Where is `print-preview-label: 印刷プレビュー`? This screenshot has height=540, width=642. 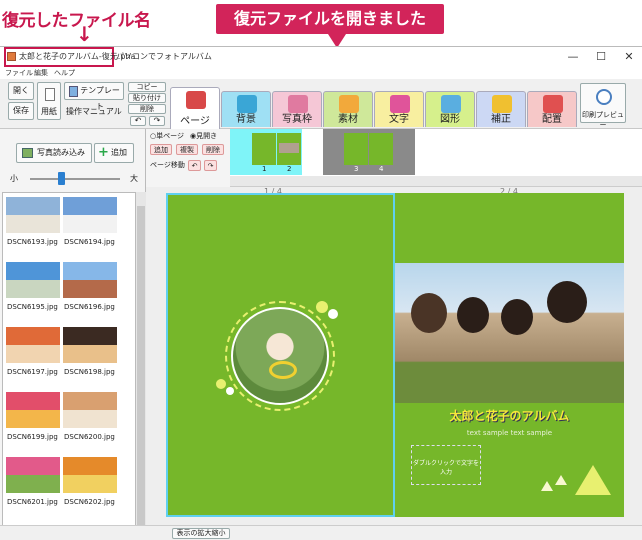
print-preview-label: 印刷プレビュー is located at coordinates (603, 120).